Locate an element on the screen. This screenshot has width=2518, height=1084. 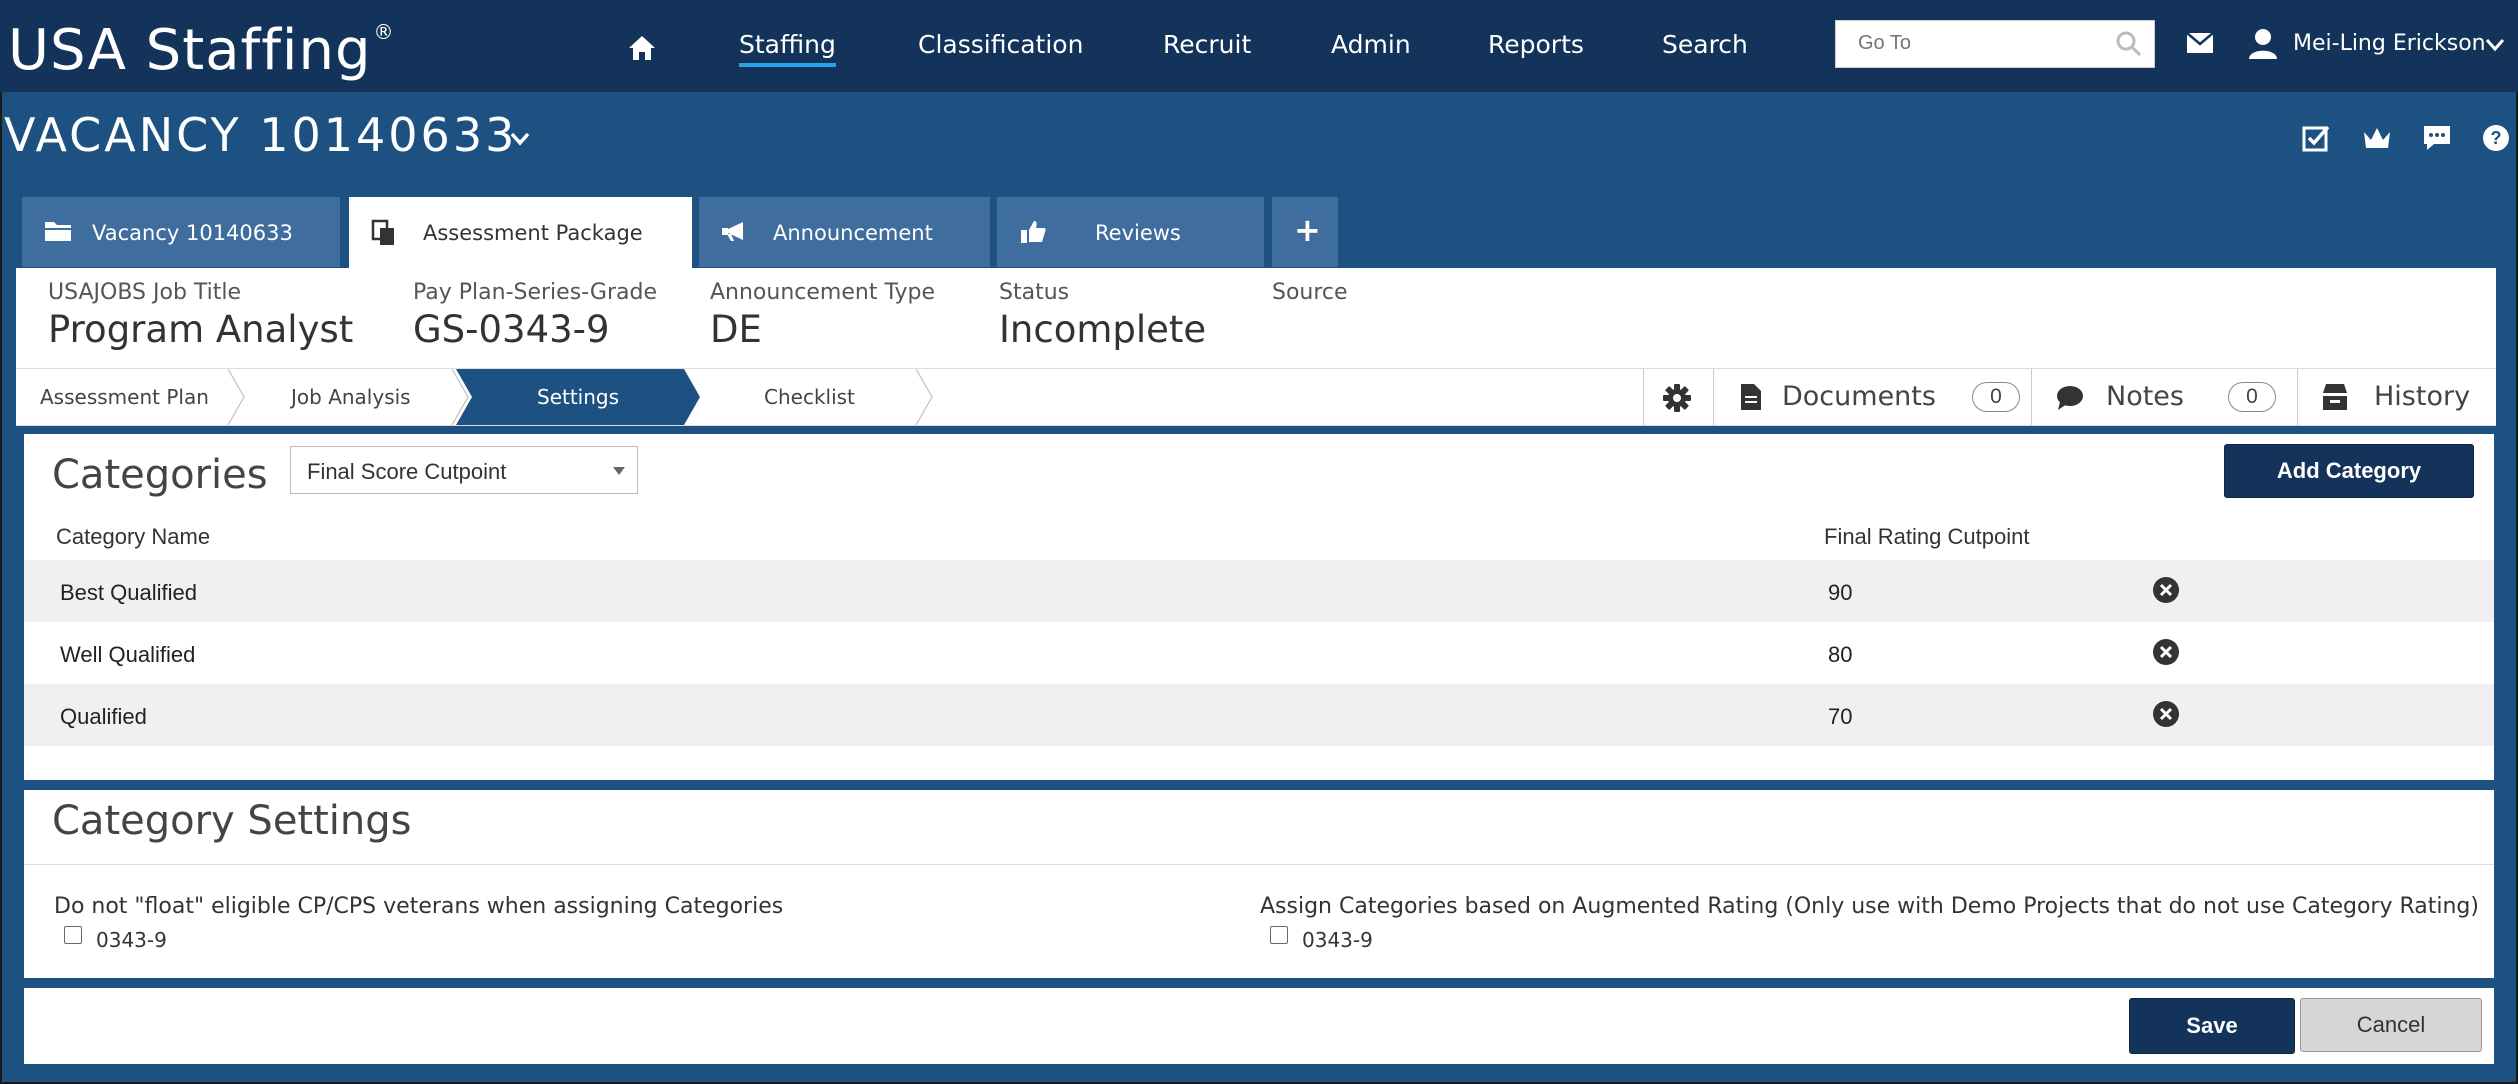
column-header-cutpoint: Final Rating Cutpoint is located at coordinates (1927, 536).